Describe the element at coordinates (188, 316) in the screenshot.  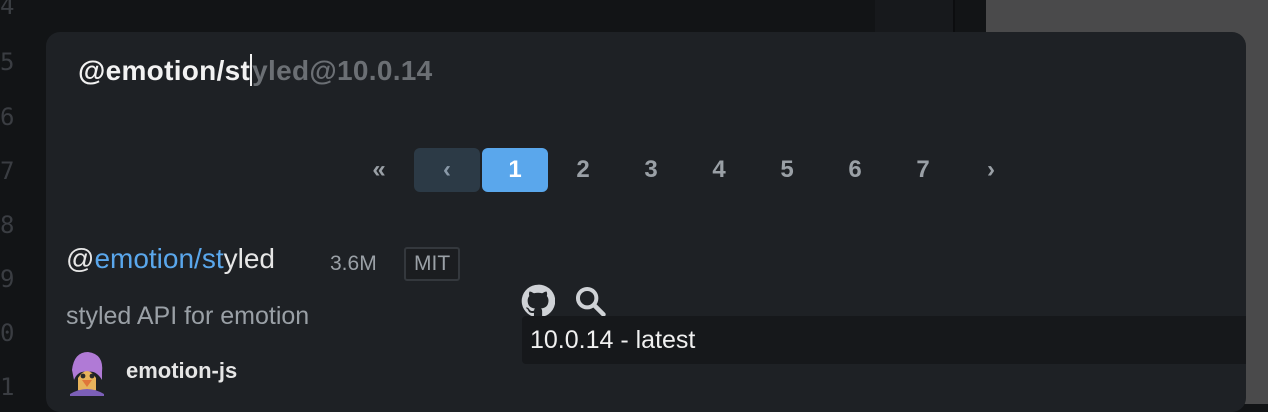
I see `package-description: styled API for emotion` at that location.